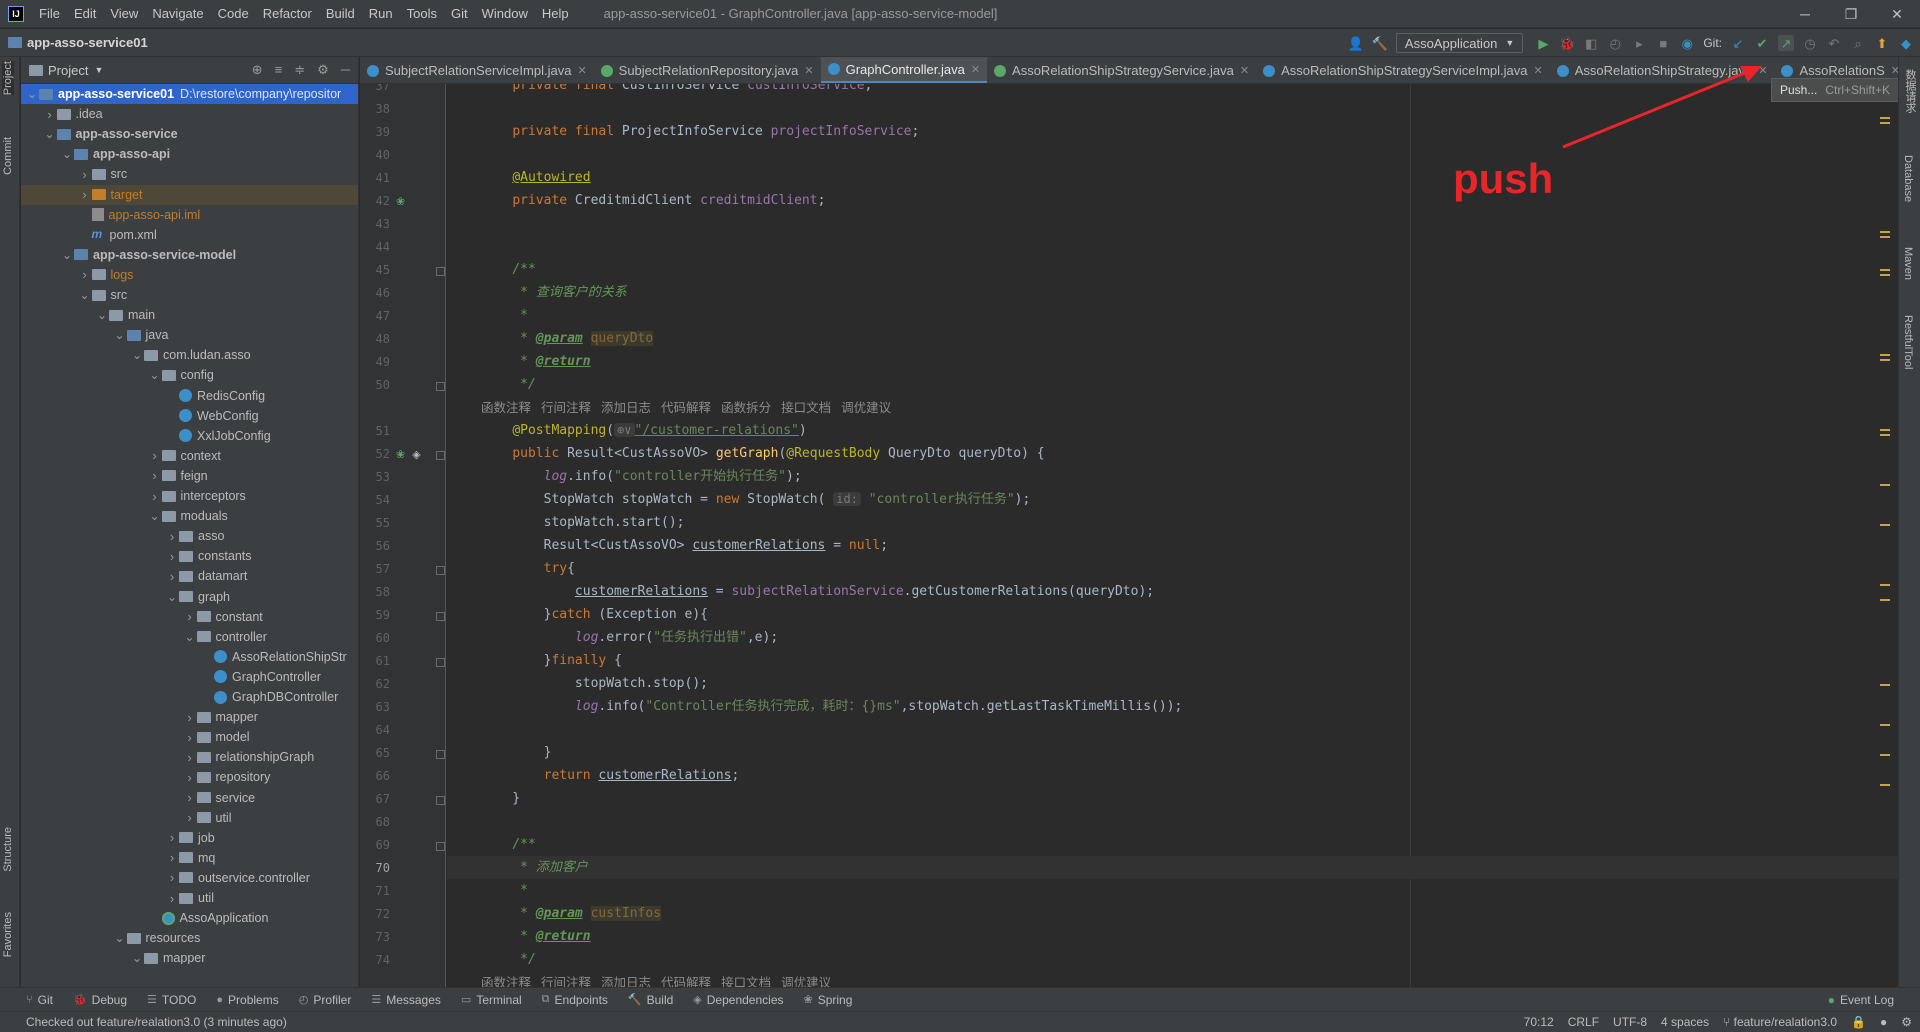 This screenshot has height=1032, width=1920. Describe the element at coordinates (189, 536) in the screenshot. I see `tree-item: ›asso` at that location.